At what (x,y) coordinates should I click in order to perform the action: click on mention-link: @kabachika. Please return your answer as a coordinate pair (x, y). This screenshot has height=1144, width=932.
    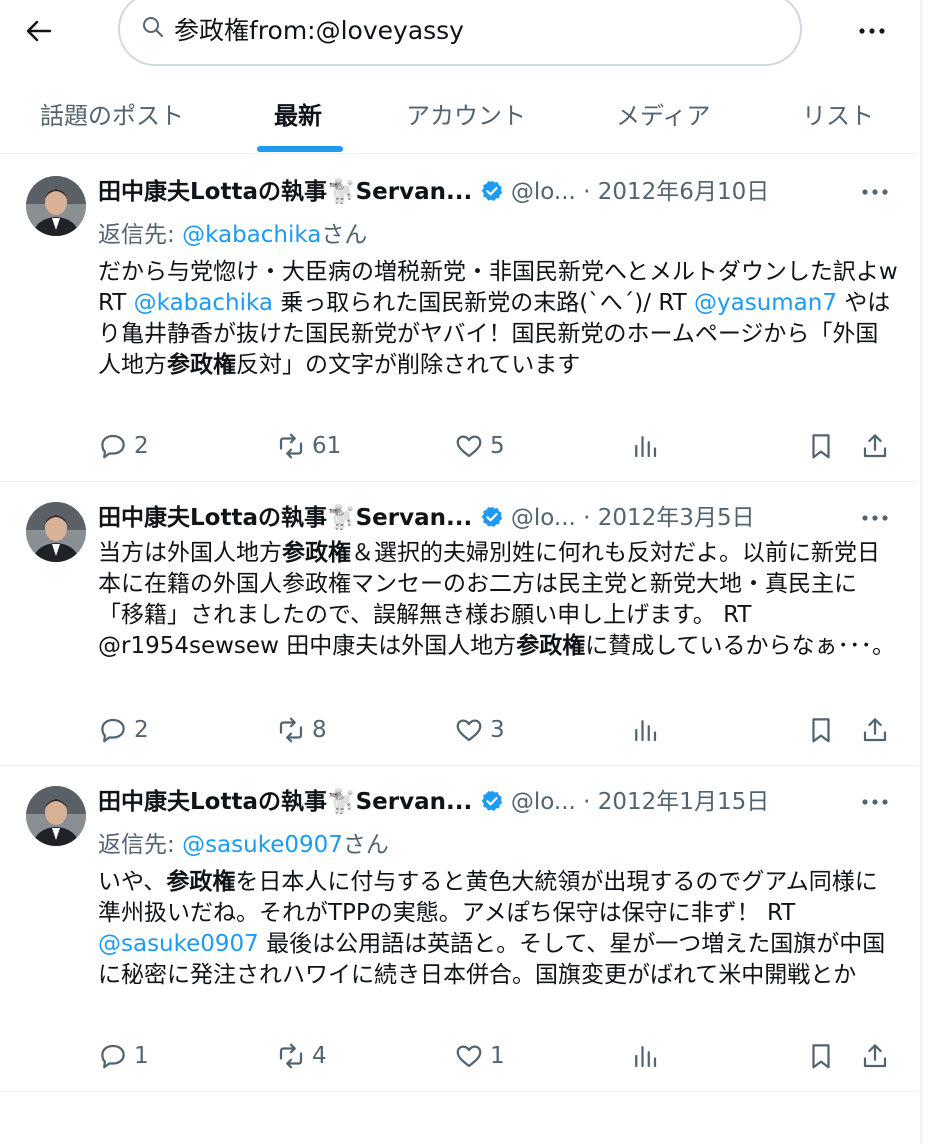
    Looking at the image, I should click on (203, 303).